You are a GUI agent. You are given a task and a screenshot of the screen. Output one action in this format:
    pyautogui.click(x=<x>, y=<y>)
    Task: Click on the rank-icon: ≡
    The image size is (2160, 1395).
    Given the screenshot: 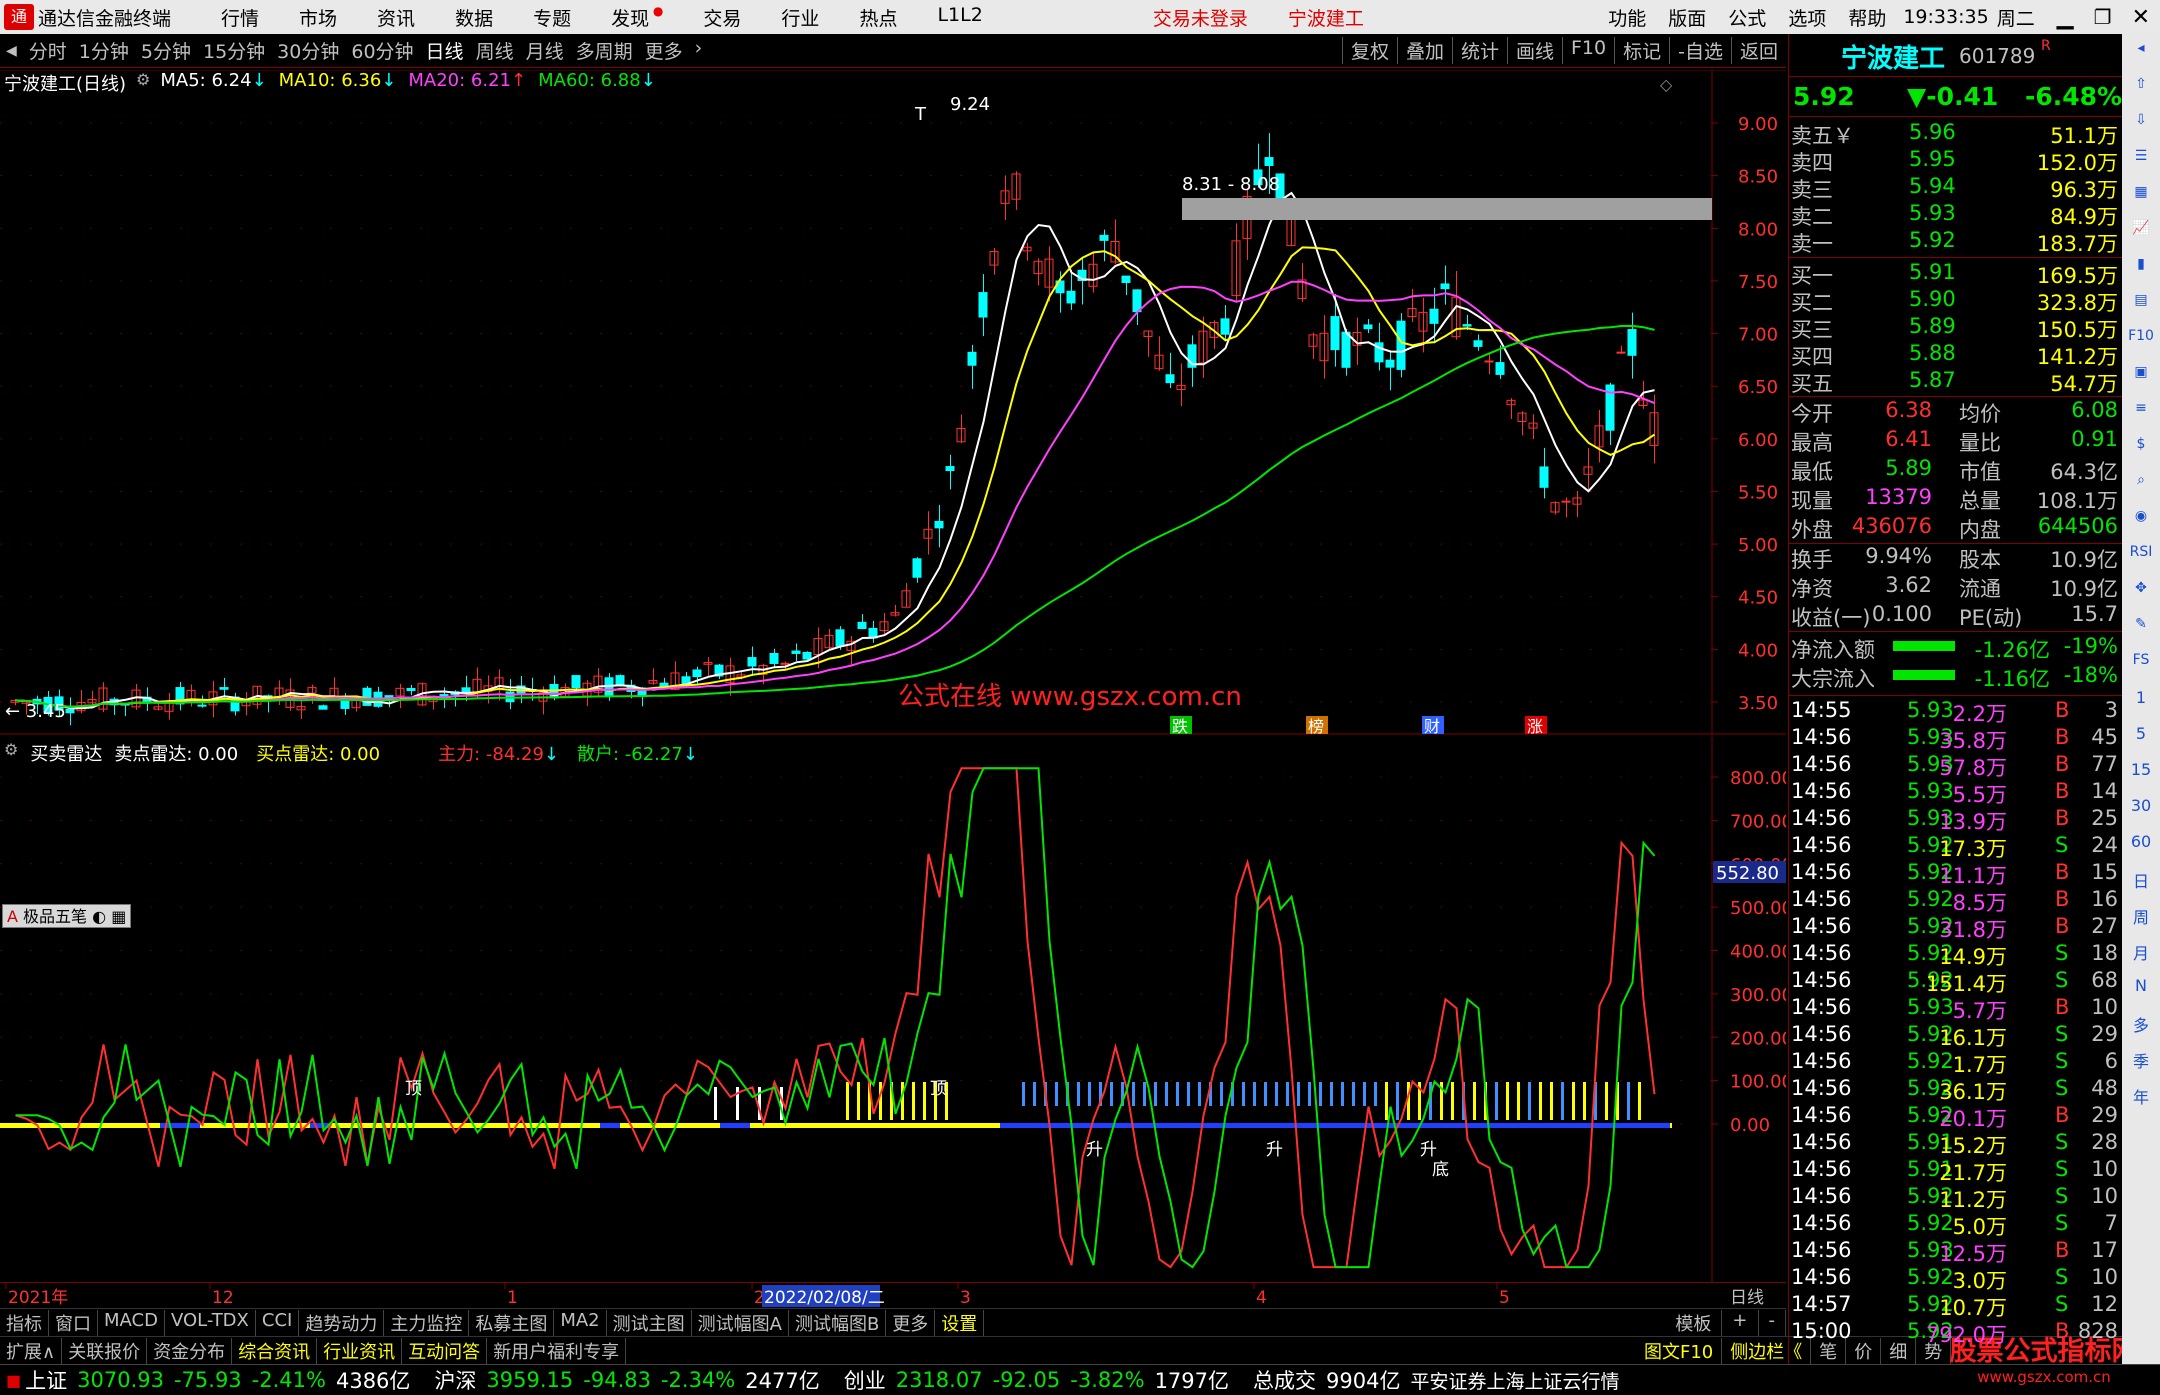 What is the action you would take?
    pyautogui.click(x=2141, y=413)
    